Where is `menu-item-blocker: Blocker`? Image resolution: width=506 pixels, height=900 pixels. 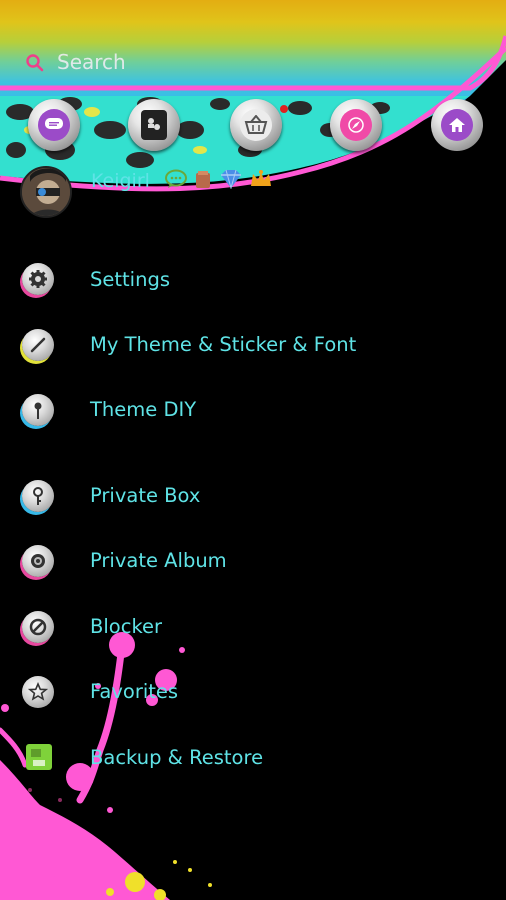
menu-item-blocker: Blocker is located at coordinates (253, 628).